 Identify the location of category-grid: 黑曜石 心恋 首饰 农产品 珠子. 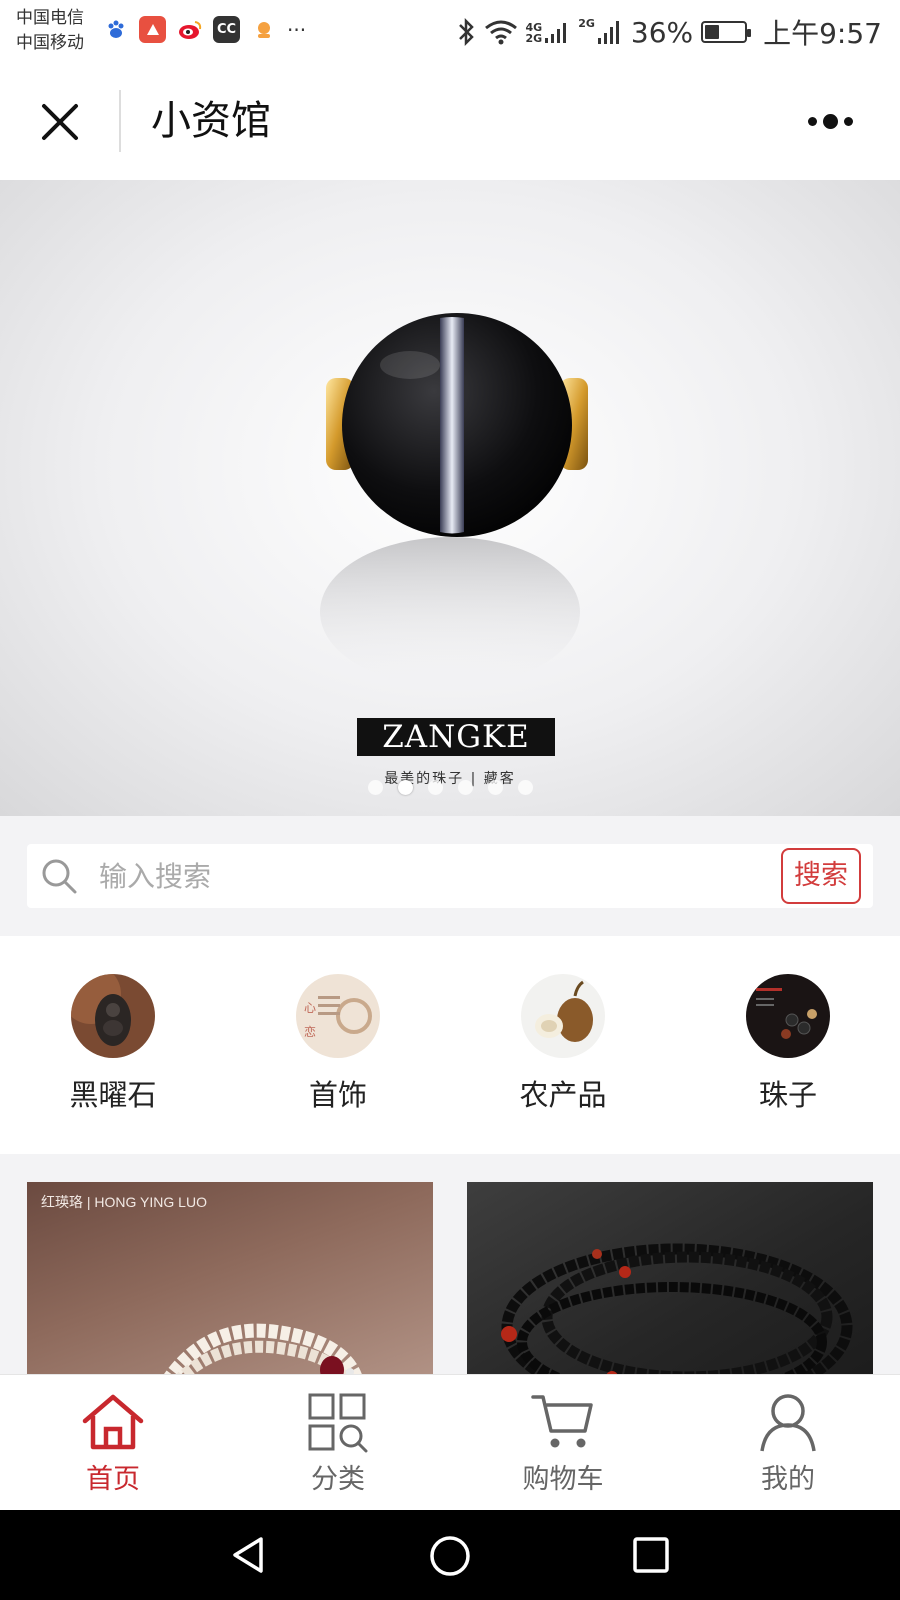
(450, 1045).